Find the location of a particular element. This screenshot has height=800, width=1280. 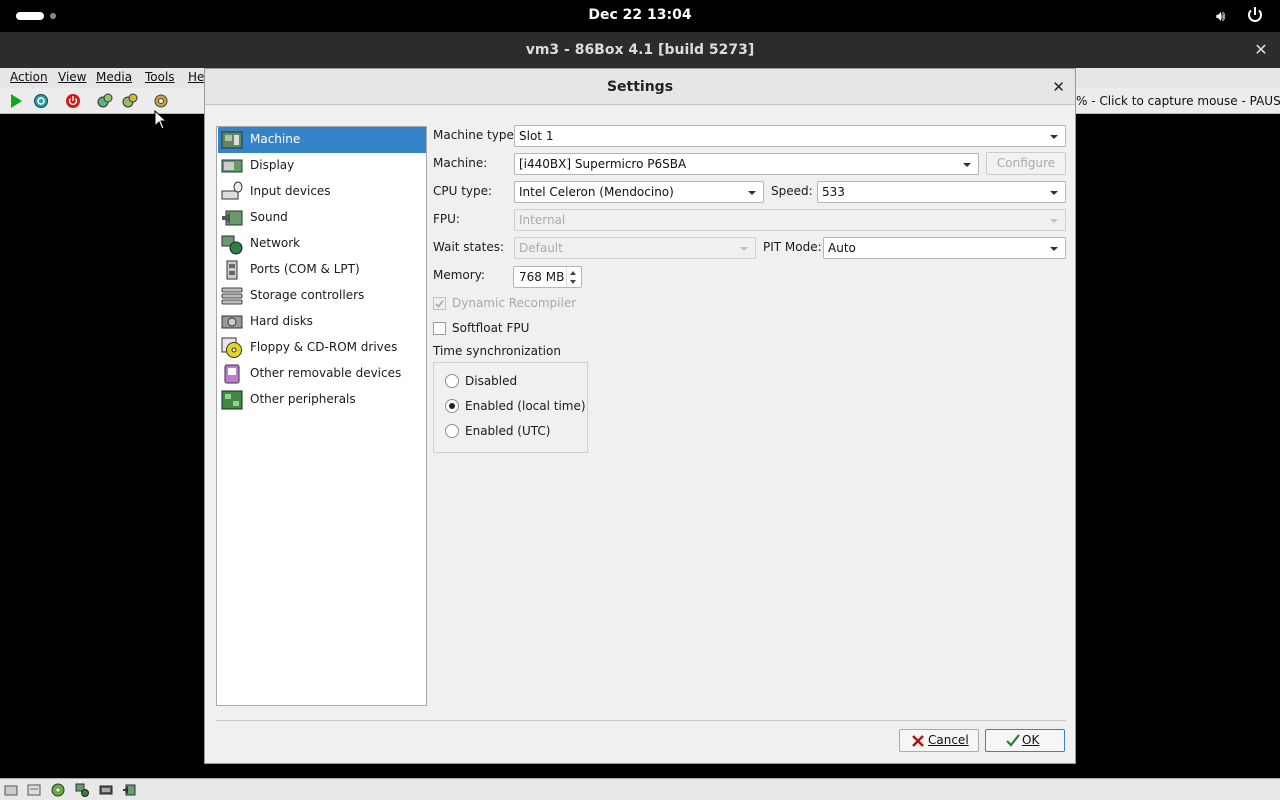

check-icon is located at coordinates (439, 304).